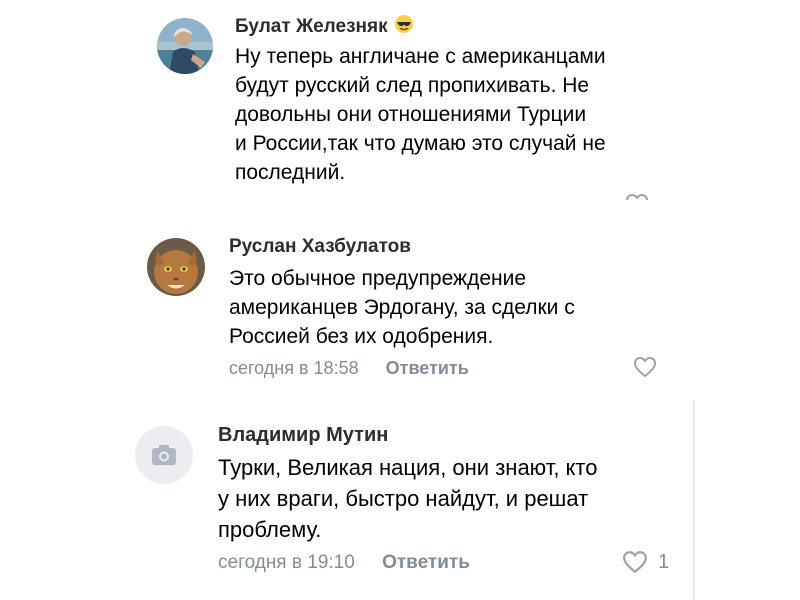 This screenshot has width=800, height=600. What do you see at coordinates (286, 562) in the screenshot?
I see `comment-timestamp: сегодня в 19:10` at bounding box center [286, 562].